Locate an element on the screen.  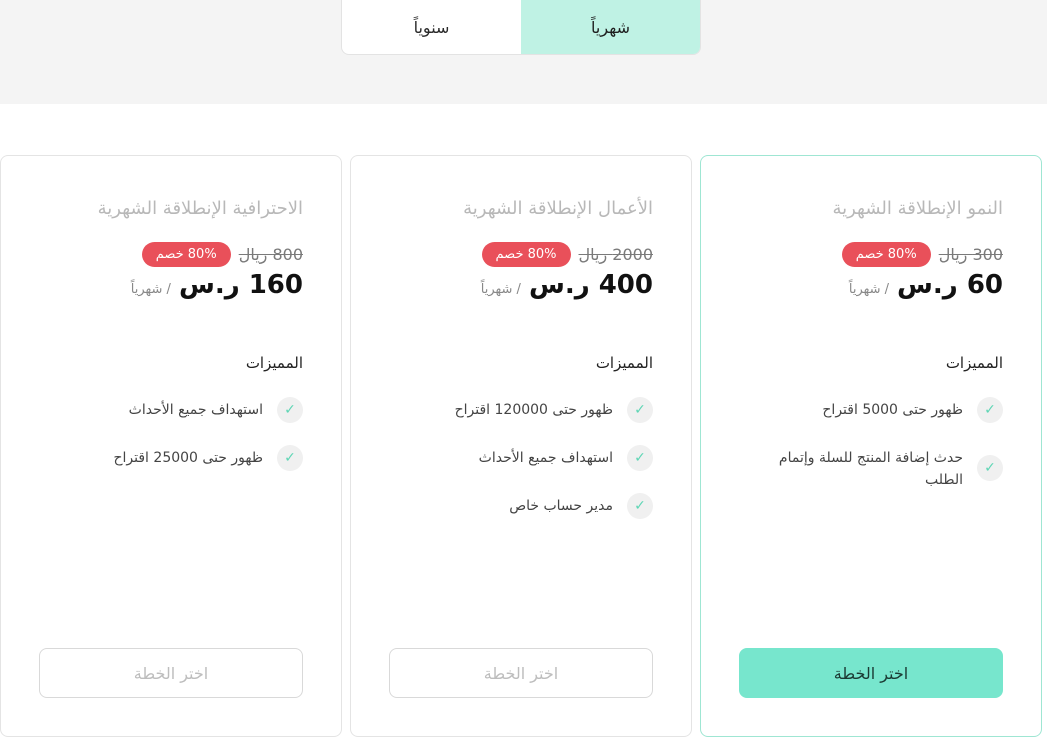
feature-item: ✓ ظهور حتى 5000 اقتراح is located at coordinates (868, 410).